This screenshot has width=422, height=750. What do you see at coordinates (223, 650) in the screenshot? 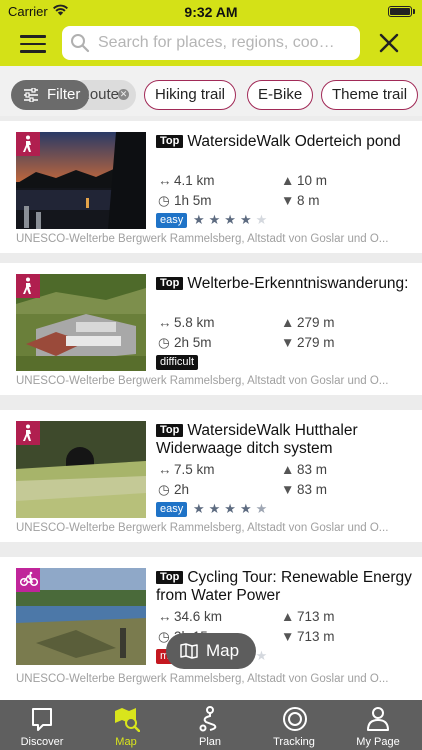
I see `map-button-label: Map` at bounding box center [223, 650].